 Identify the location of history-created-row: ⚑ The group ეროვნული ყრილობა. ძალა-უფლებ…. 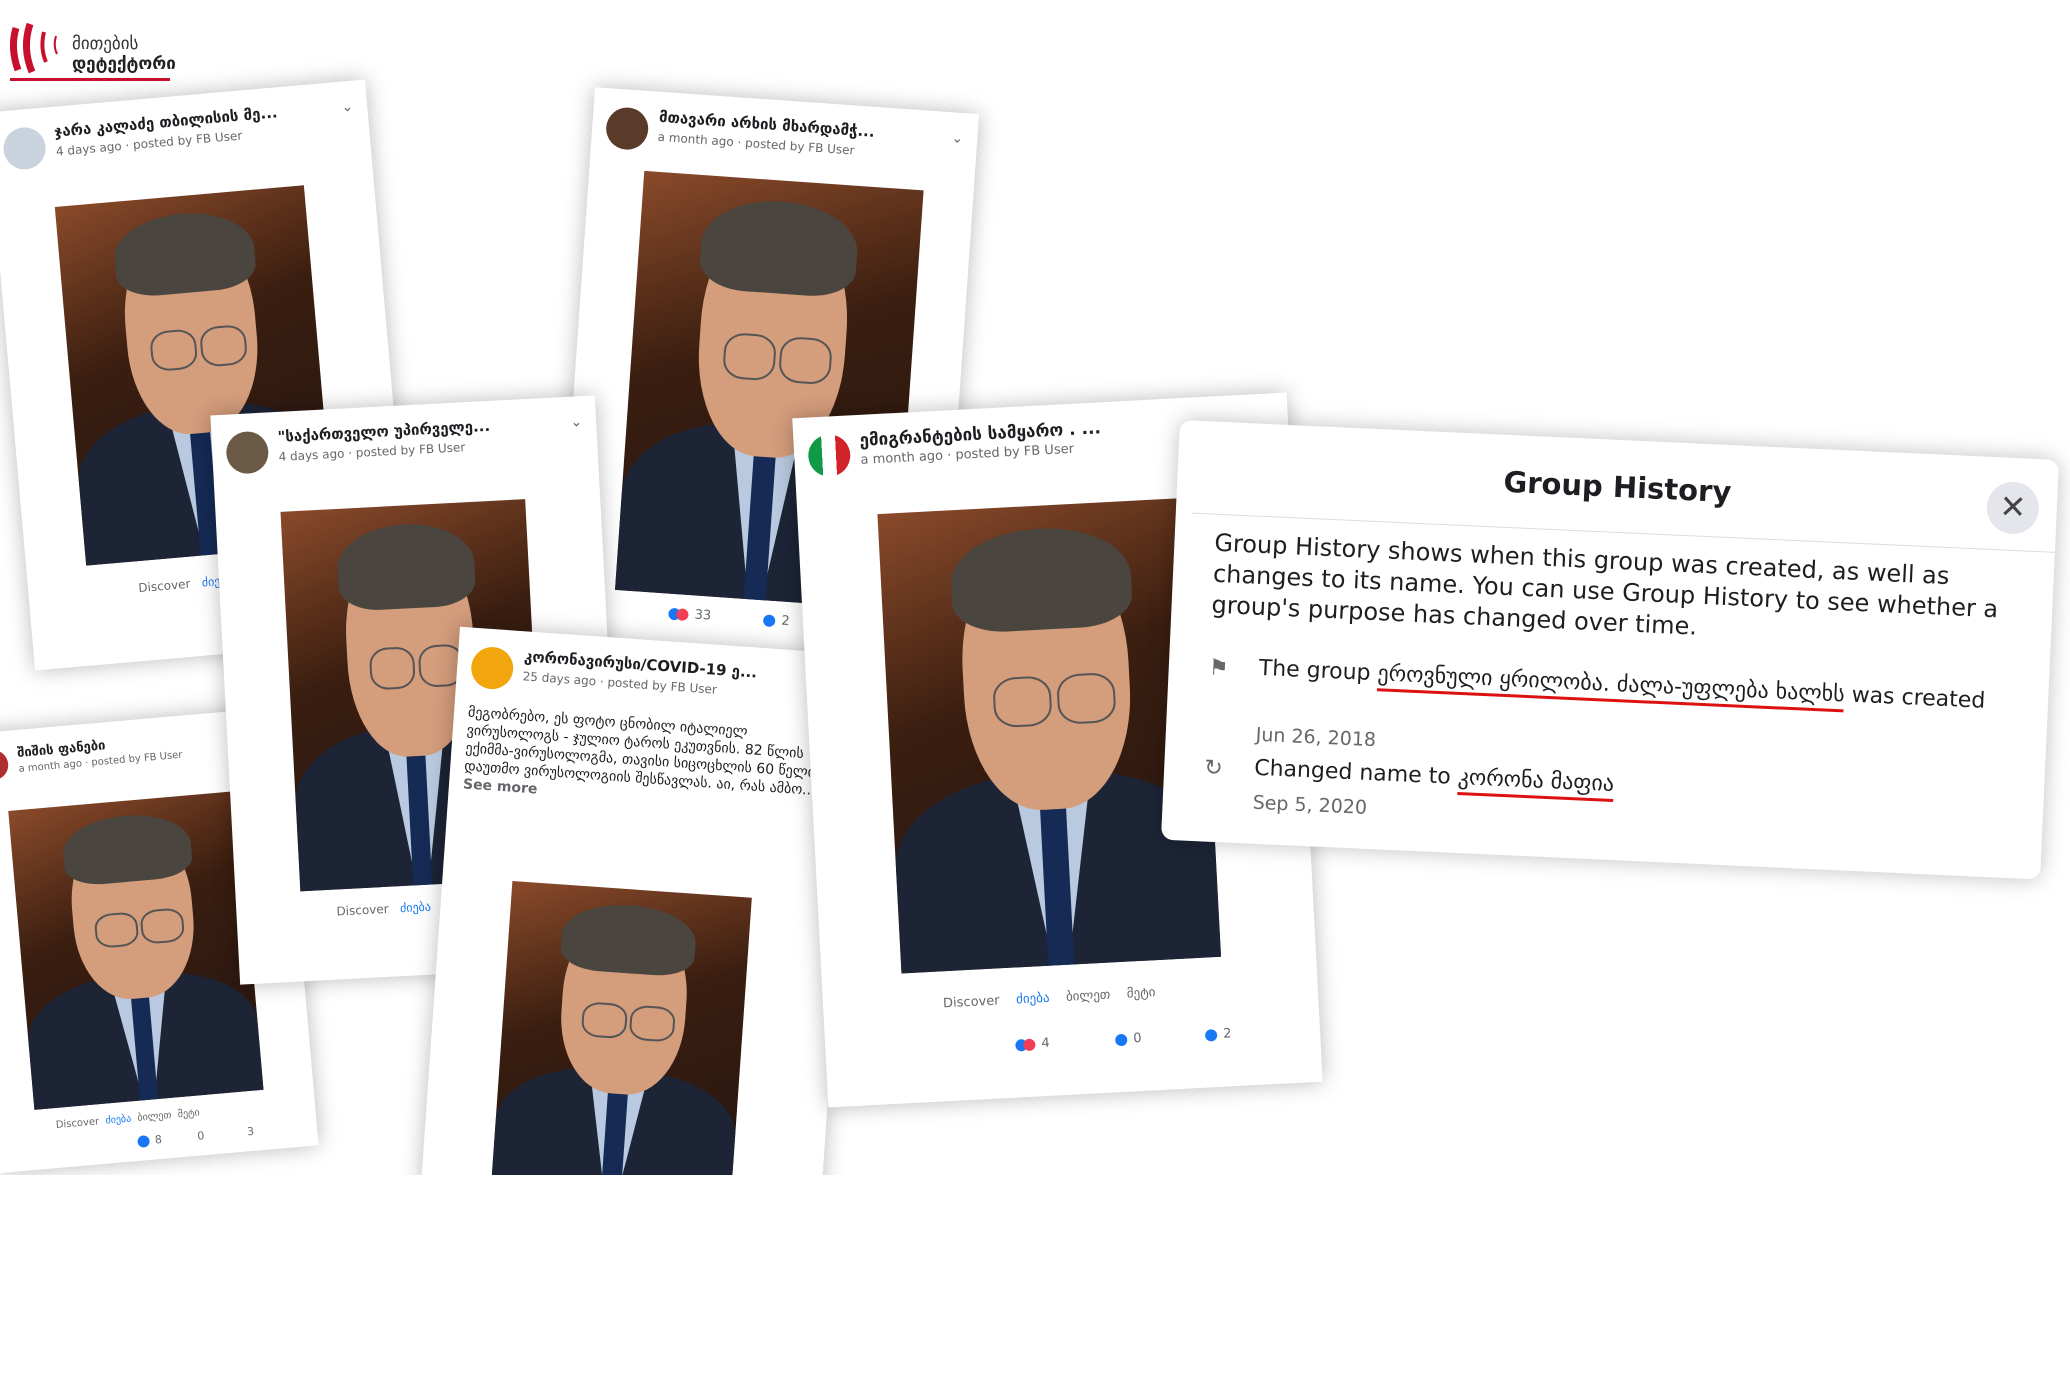
(1613, 702).